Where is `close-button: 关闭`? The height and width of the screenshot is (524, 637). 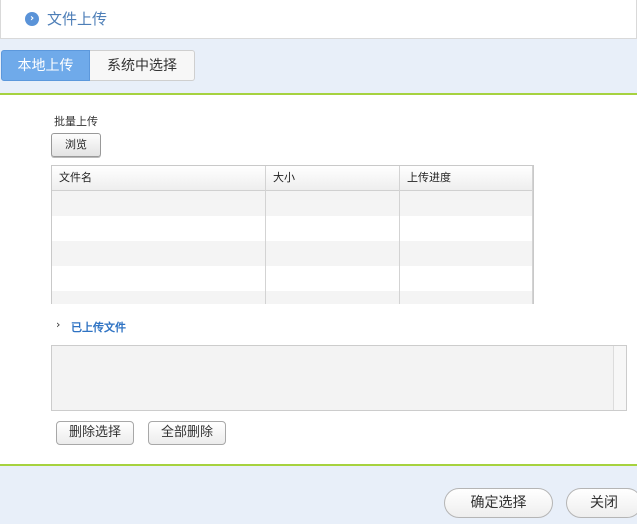 close-button: 关闭 is located at coordinates (601, 503).